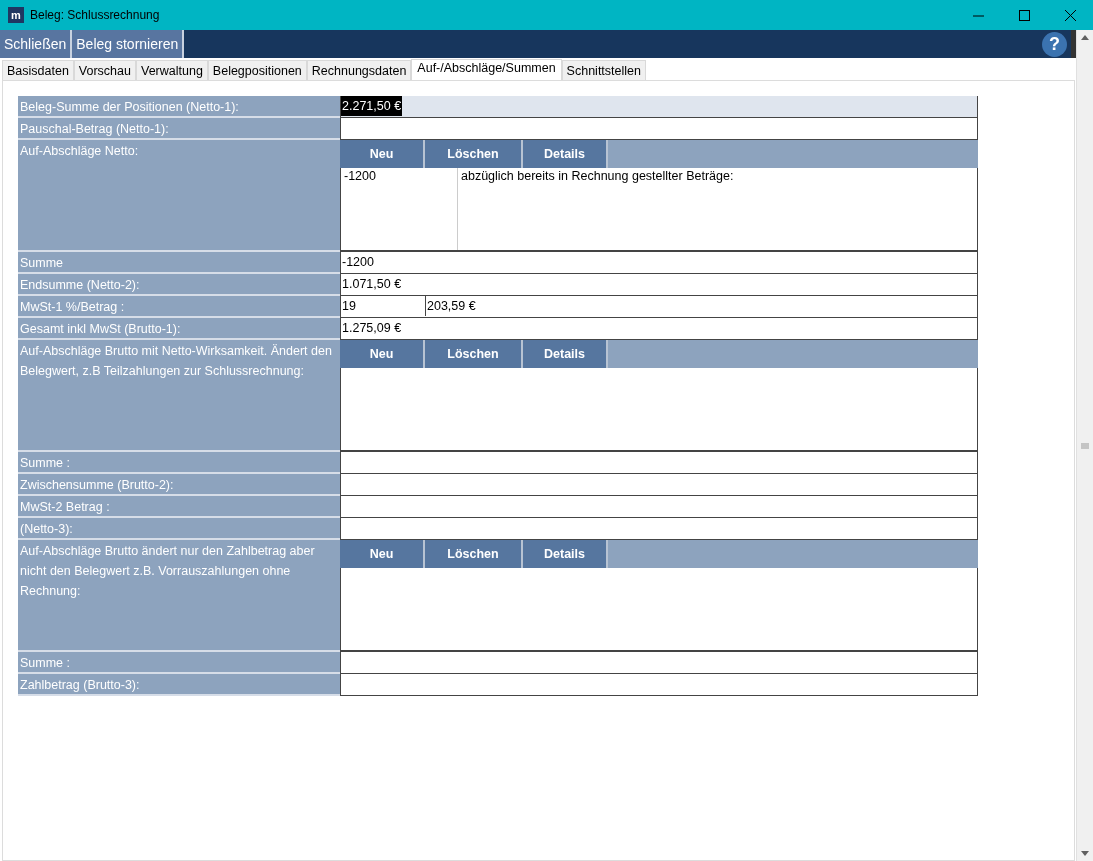 This screenshot has height=861, width=1093. I want to click on toolbar-button: Schließen, so click(36, 44).